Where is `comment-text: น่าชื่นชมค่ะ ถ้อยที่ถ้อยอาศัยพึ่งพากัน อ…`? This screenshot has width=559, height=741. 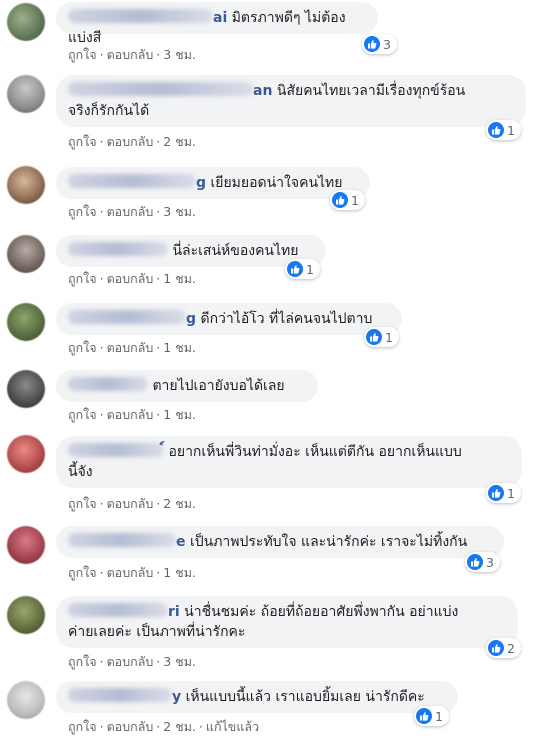 comment-text: น่าชื่นชมค่ะ ถ้อยที่ถ้อยอาศัยพึ่งพากัน อ… is located at coordinates (321, 612).